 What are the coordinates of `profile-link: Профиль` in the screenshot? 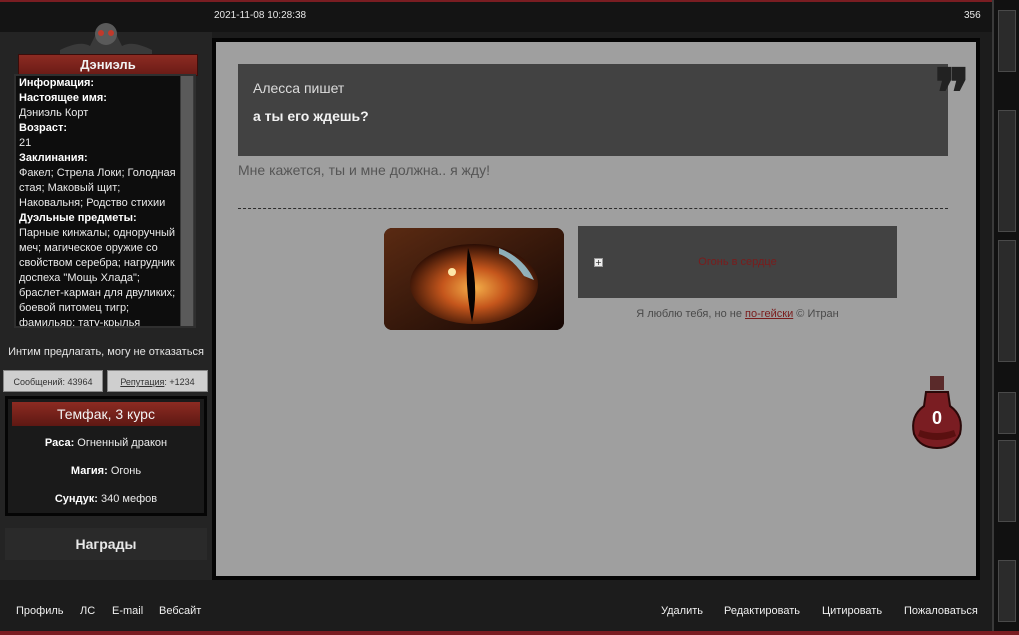 It's located at (40, 611).